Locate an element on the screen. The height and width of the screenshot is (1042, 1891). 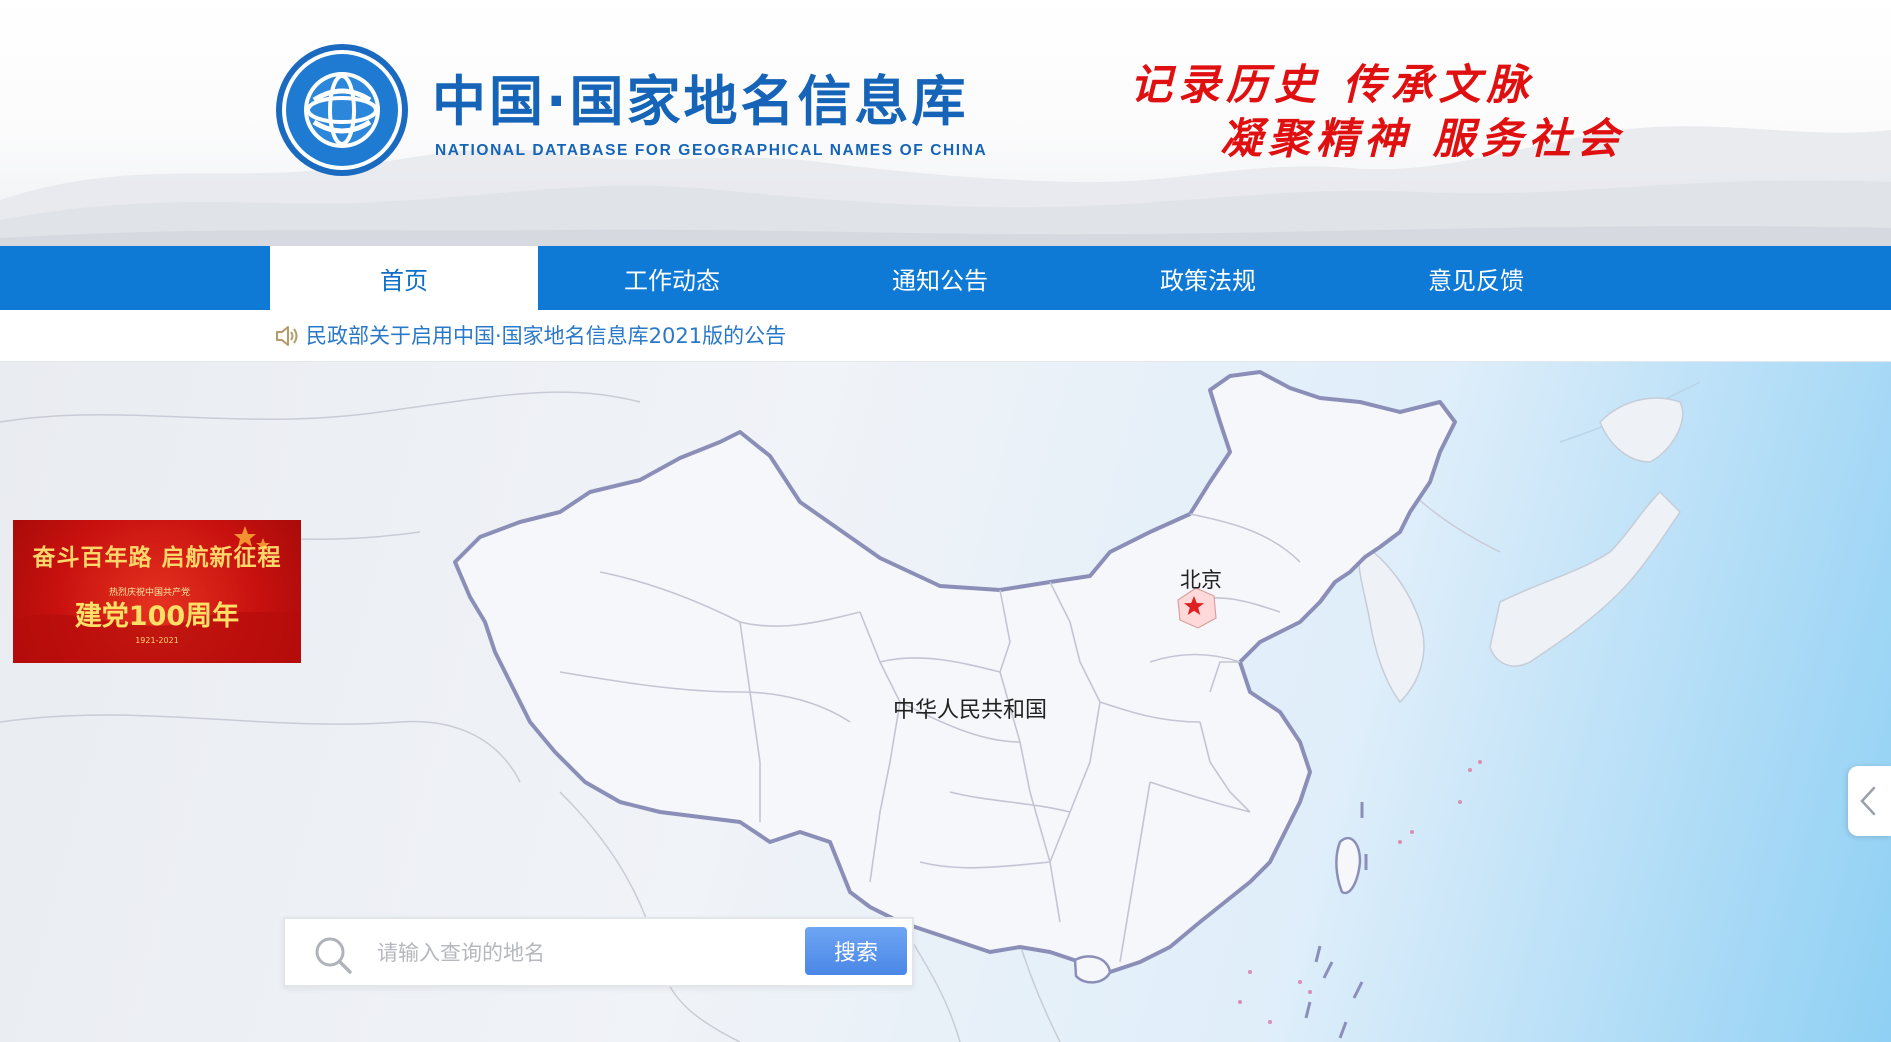
search-box: 搜索 is located at coordinates (598, 952).